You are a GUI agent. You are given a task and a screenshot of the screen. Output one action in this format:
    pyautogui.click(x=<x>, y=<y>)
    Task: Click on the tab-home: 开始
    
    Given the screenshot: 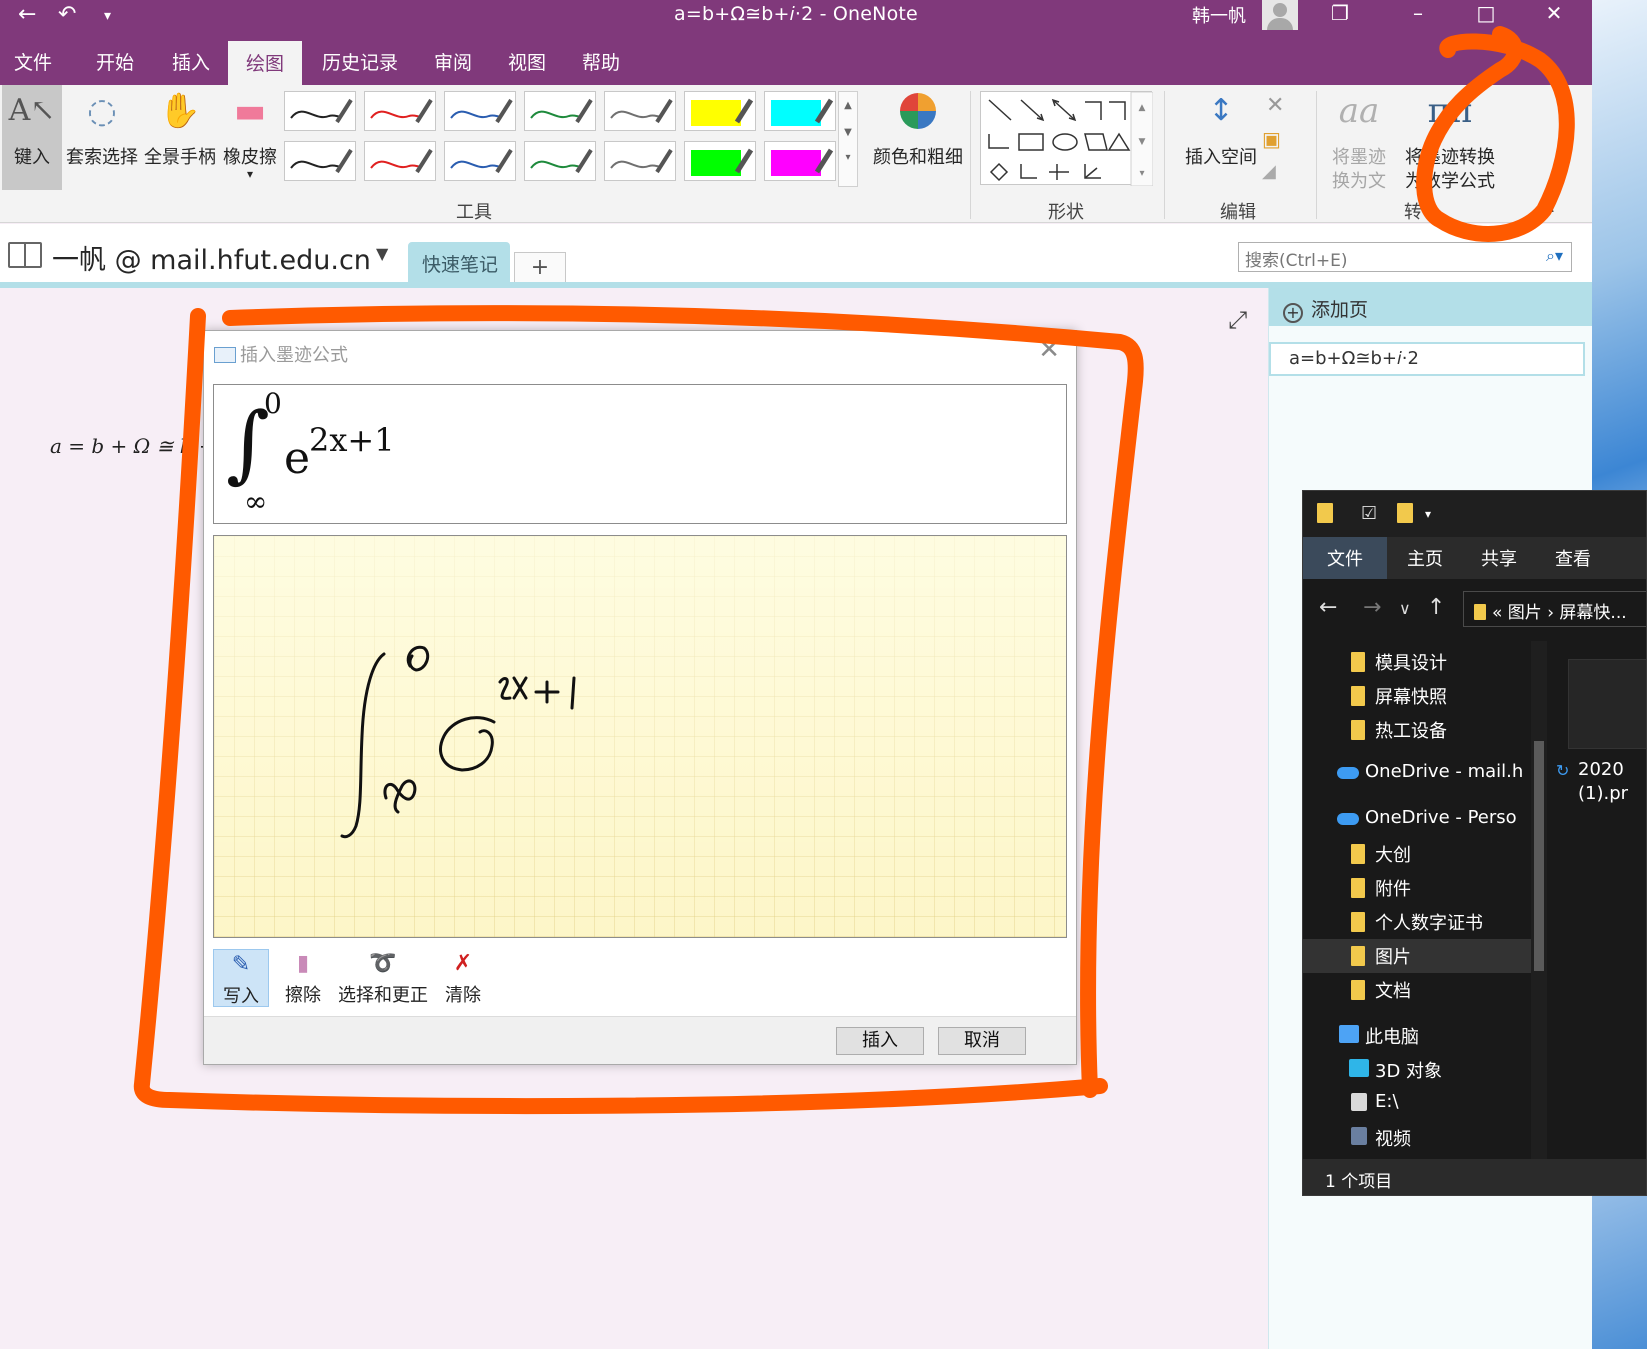 What is the action you would take?
    pyautogui.click(x=115, y=61)
    